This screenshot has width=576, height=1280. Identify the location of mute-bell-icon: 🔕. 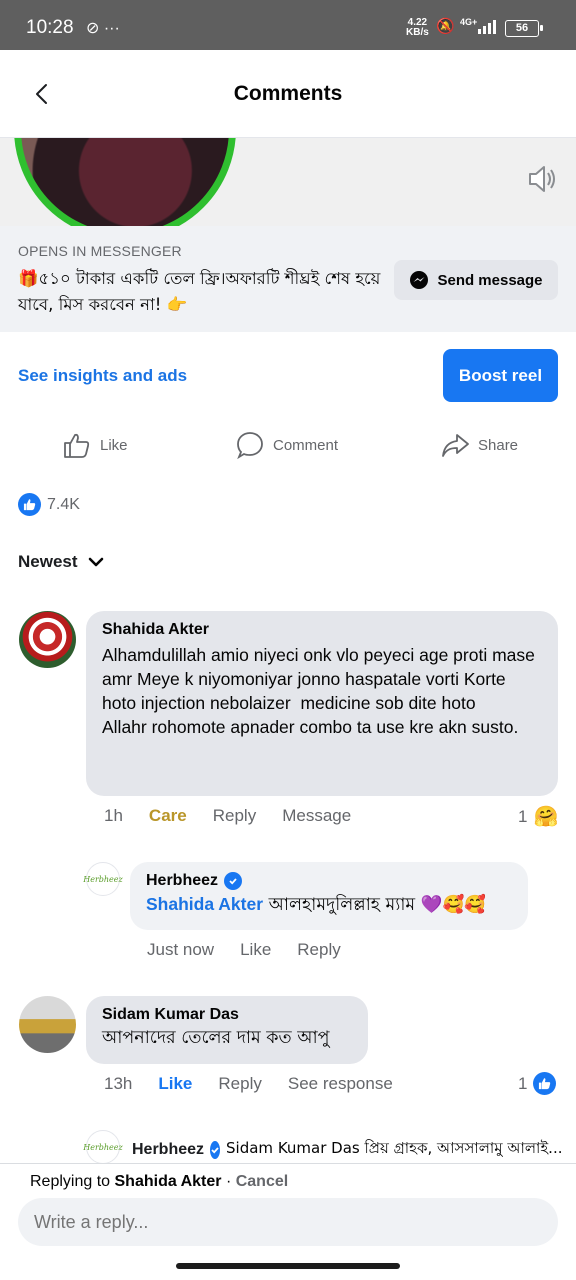
(445, 26).